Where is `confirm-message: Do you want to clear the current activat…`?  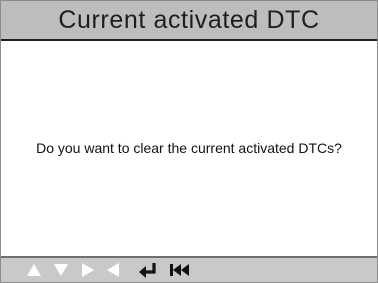 confirm-message: Do you want to clear the current activat… is located at coordinates (189, 147).